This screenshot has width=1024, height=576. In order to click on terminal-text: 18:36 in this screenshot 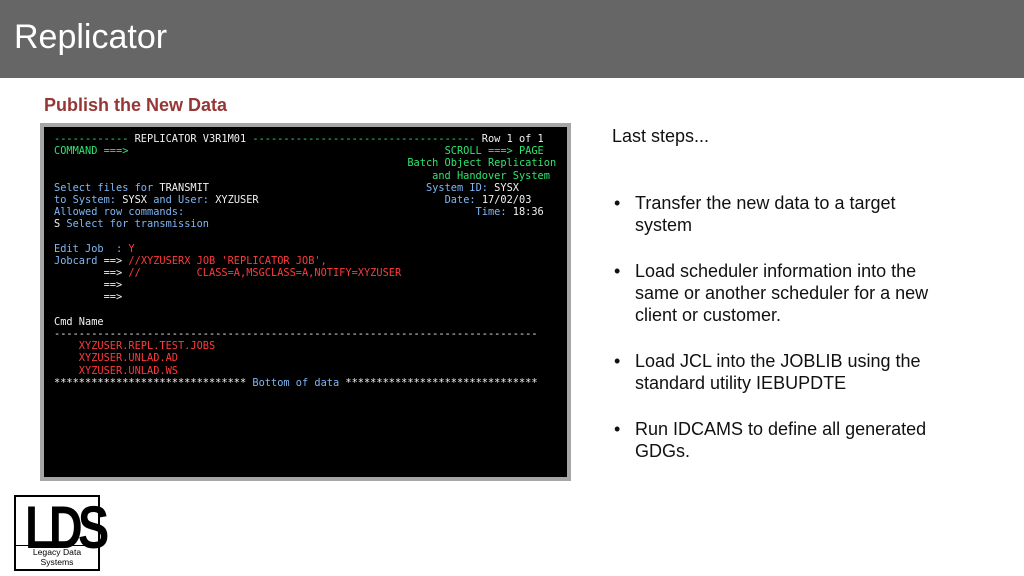, I will do `click(528, 212)`.